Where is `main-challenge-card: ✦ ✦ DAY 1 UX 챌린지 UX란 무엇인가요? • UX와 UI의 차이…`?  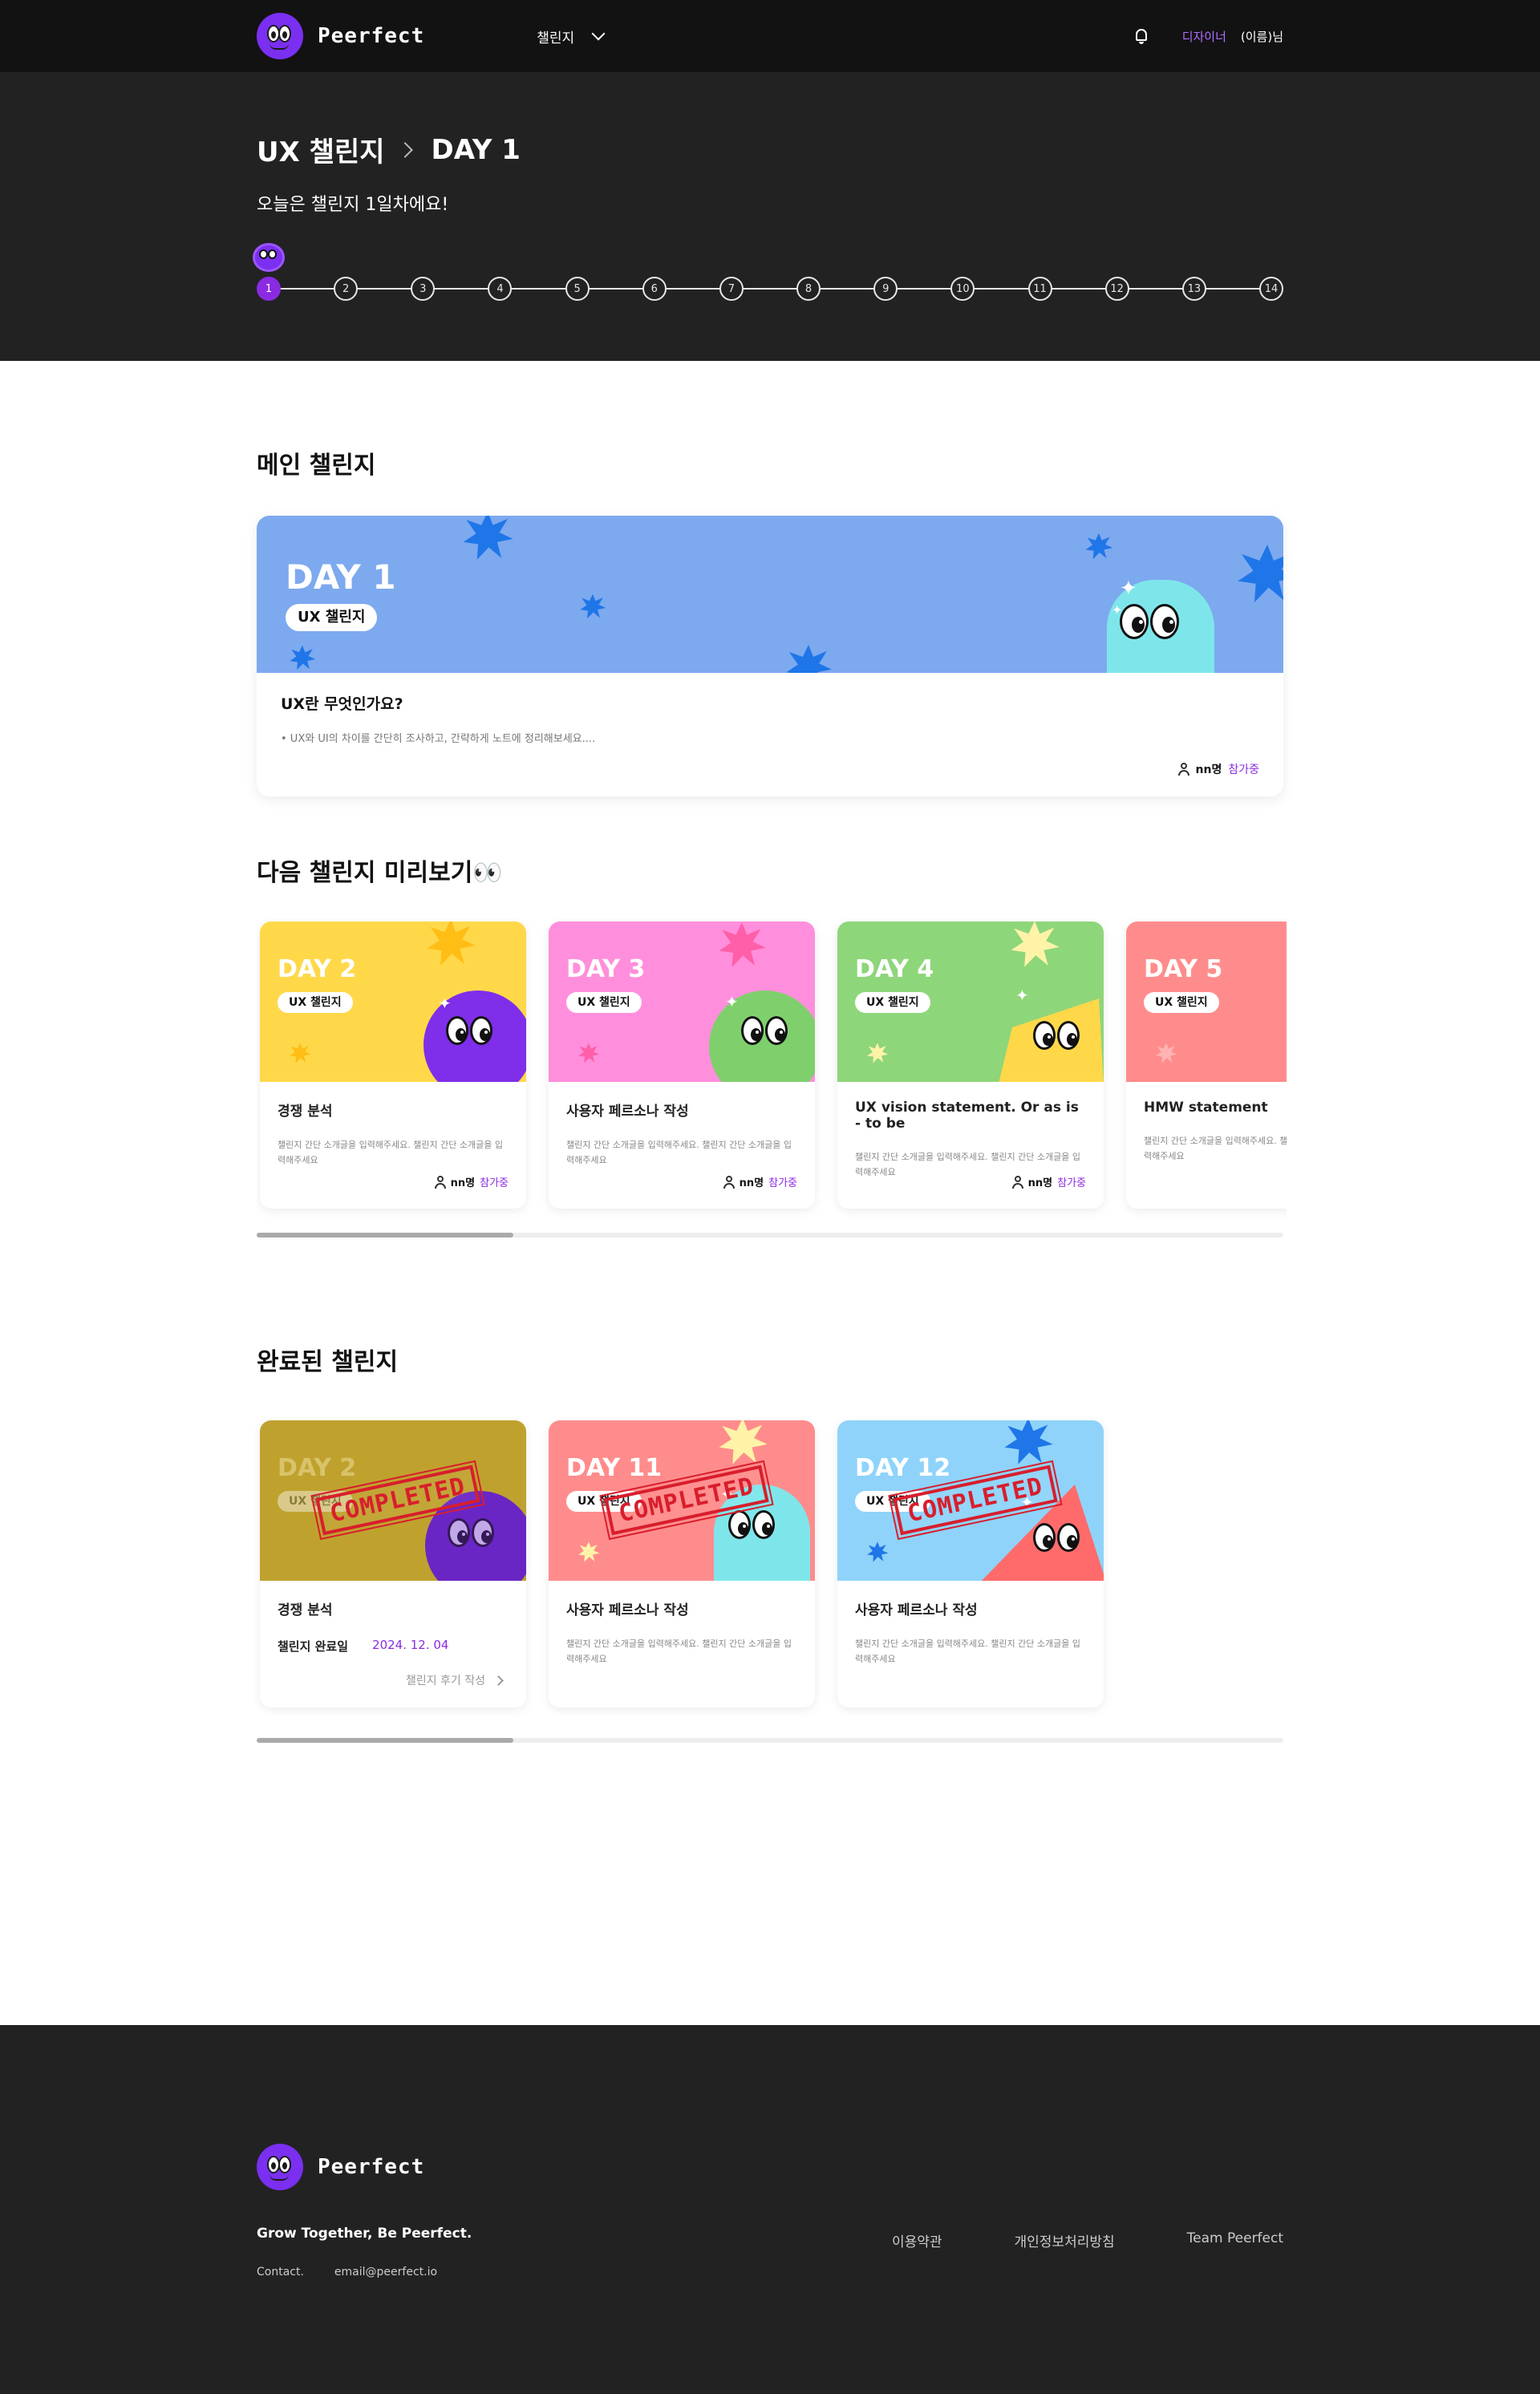 main-challenge-card: ✦ ✦ DAY 1 UX 챌린지 UX란 무엇인가요? • UX와 UI의 차이… is located at coordinates (770, 656).